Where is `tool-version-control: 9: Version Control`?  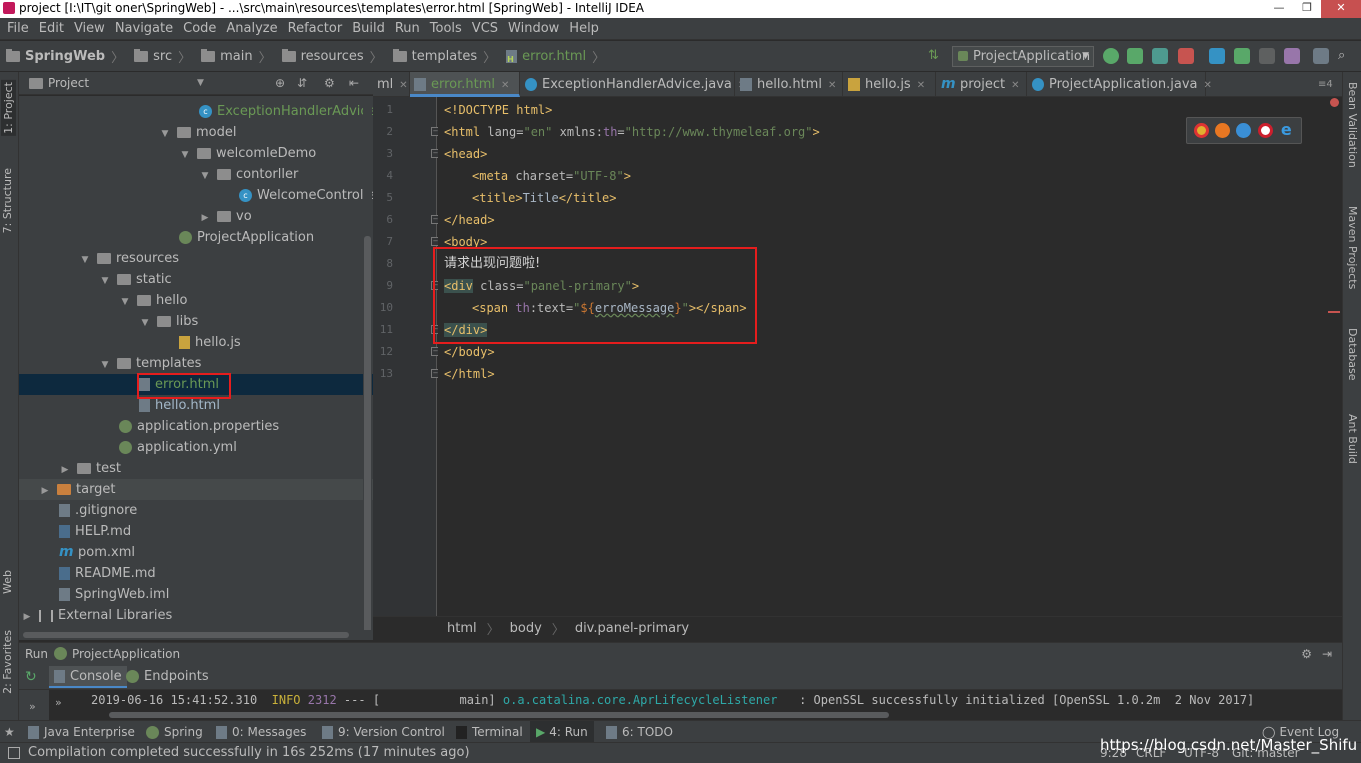 tool-version-control: 9: Version Control is located at coordinates (383, 732).